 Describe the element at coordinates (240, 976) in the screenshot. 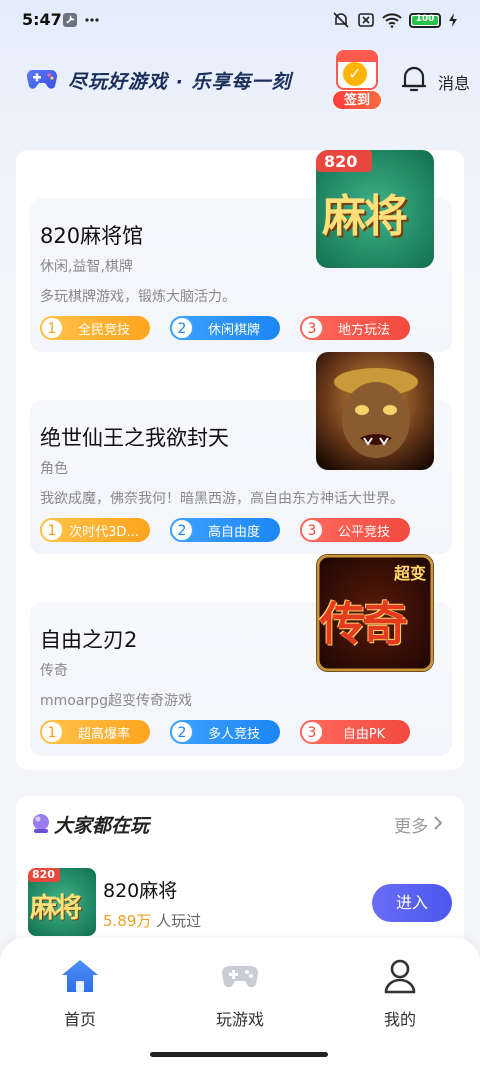

I see `gamepad-icon` at that location.